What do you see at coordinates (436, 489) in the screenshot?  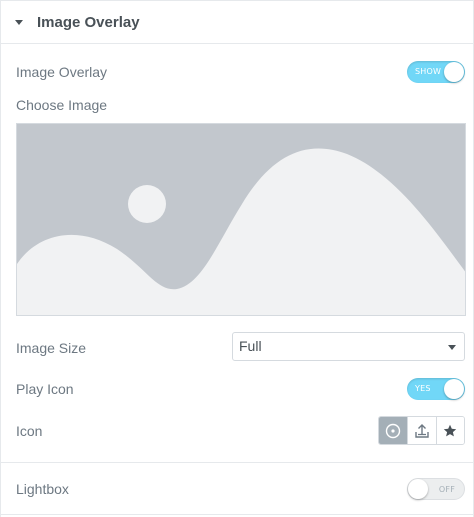 I see `lightbox-toggle: OFF` at bounding box center [436, 489].